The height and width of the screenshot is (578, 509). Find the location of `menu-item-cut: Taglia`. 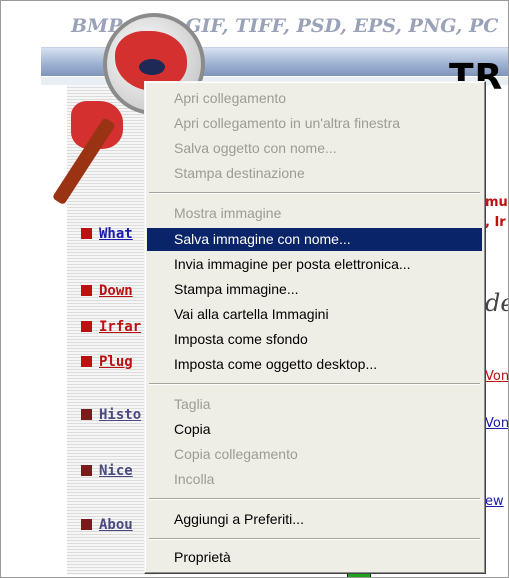

menu-item-cut: Taglia is located at coordinates (192, 404).